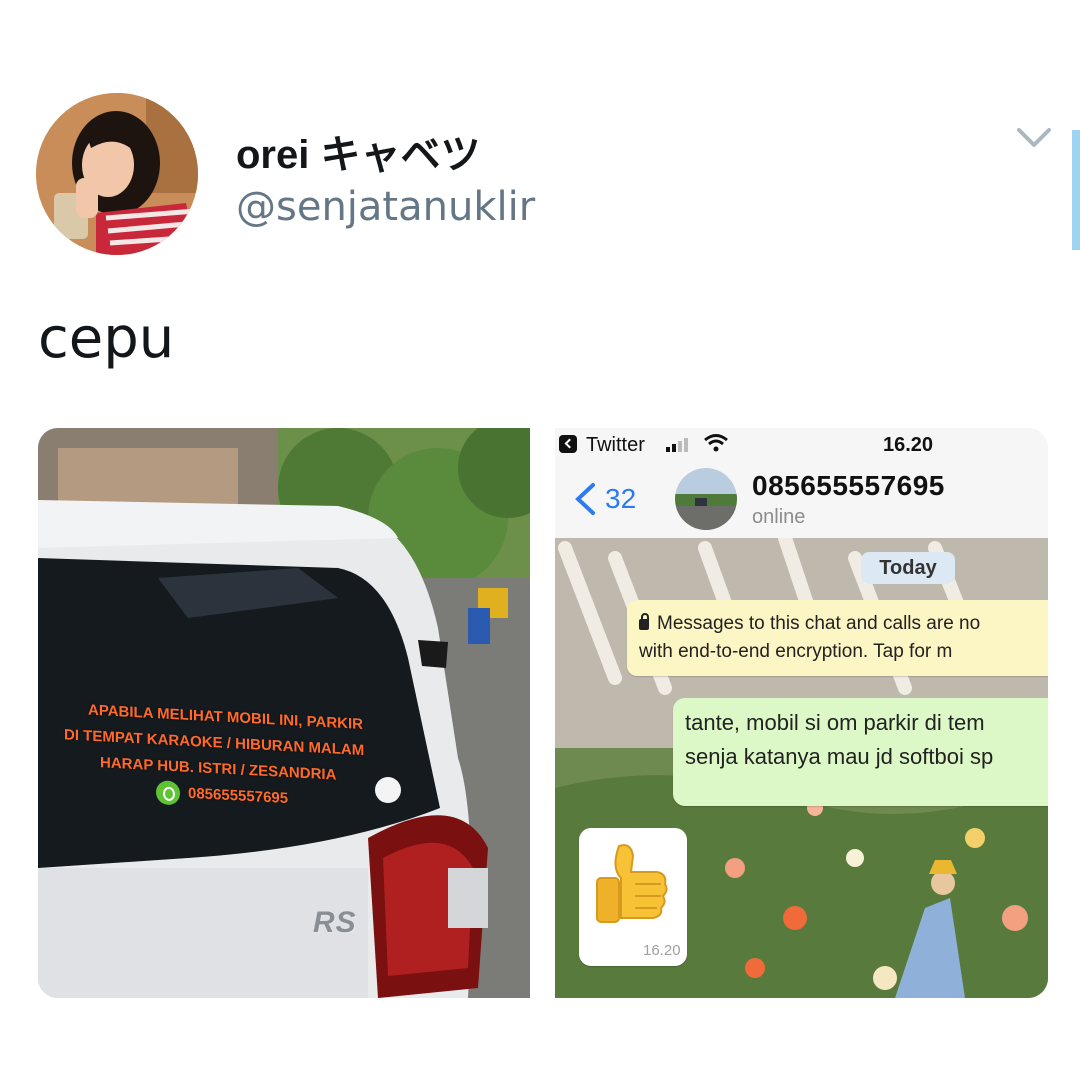 This screenshot has height=1080, width=1080. Describe the element at coordinates (106, 338) in the screenshot. I see `tweet-text: cepu` at that location.